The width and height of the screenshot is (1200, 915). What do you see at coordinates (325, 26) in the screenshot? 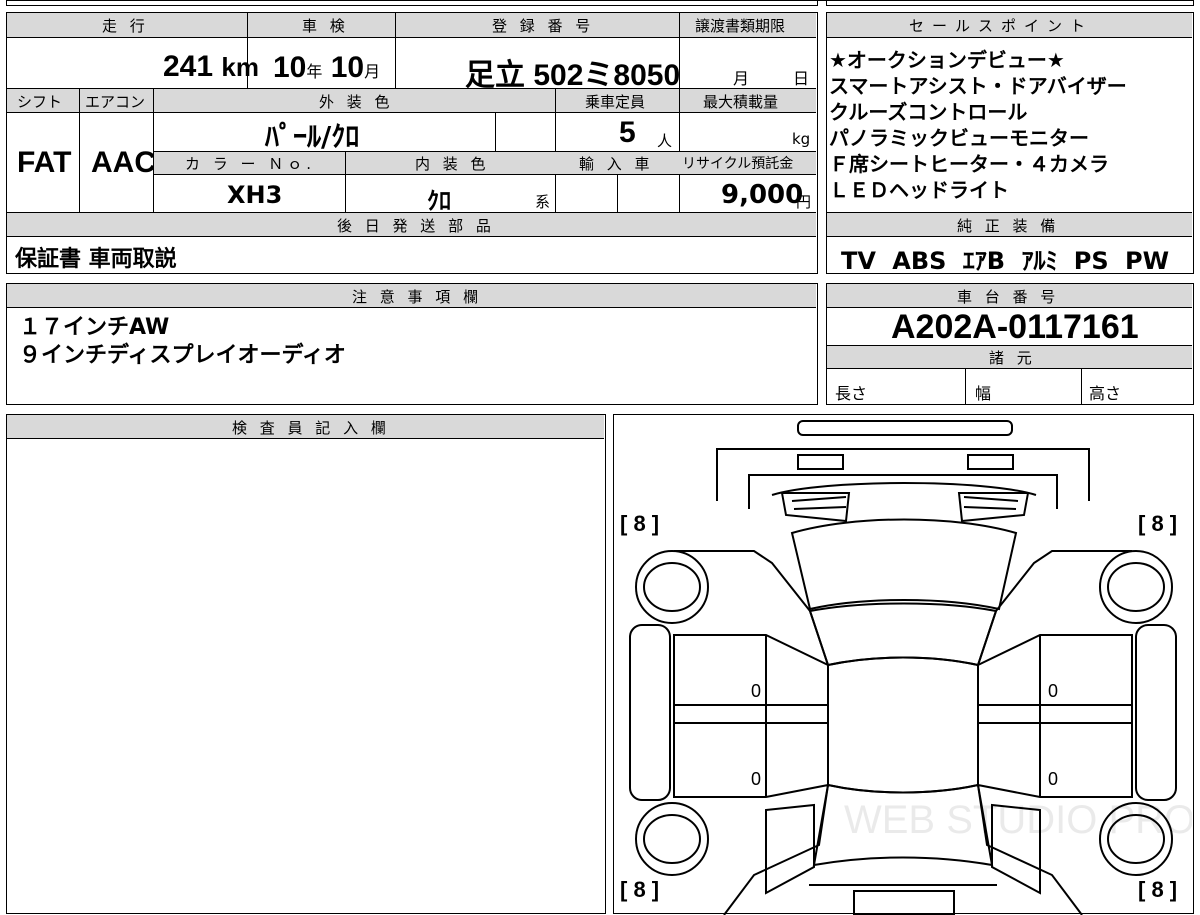
I see `shaken-label: 車 検` at bounding box center [325, 26].